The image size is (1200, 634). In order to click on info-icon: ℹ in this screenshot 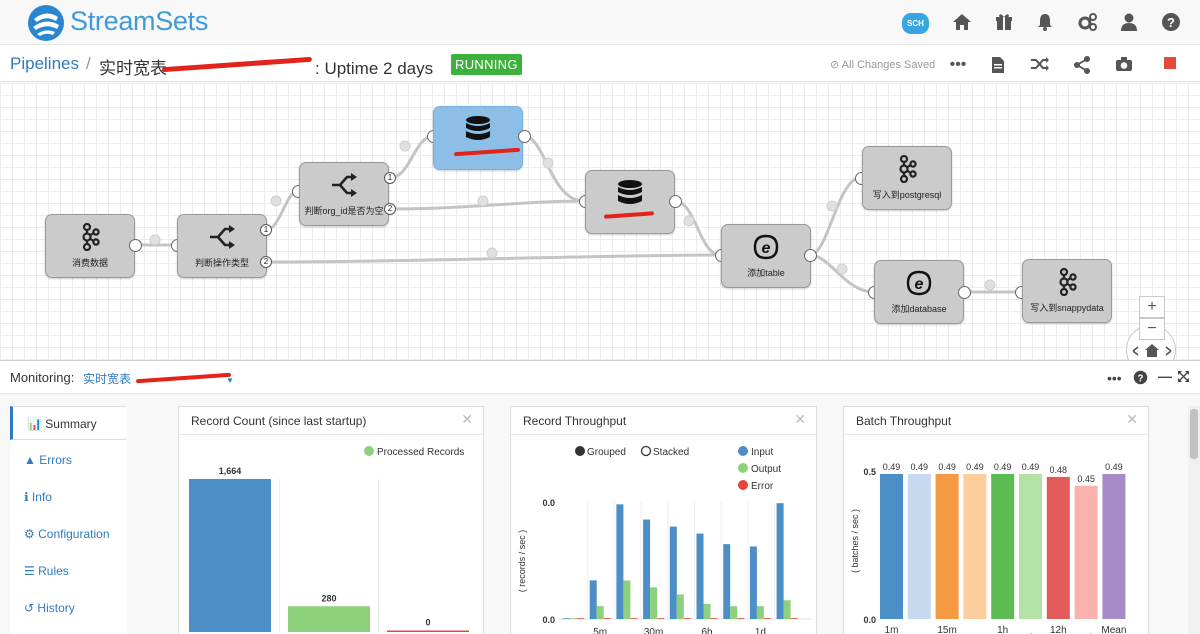, I will do `click(26, 497)`.